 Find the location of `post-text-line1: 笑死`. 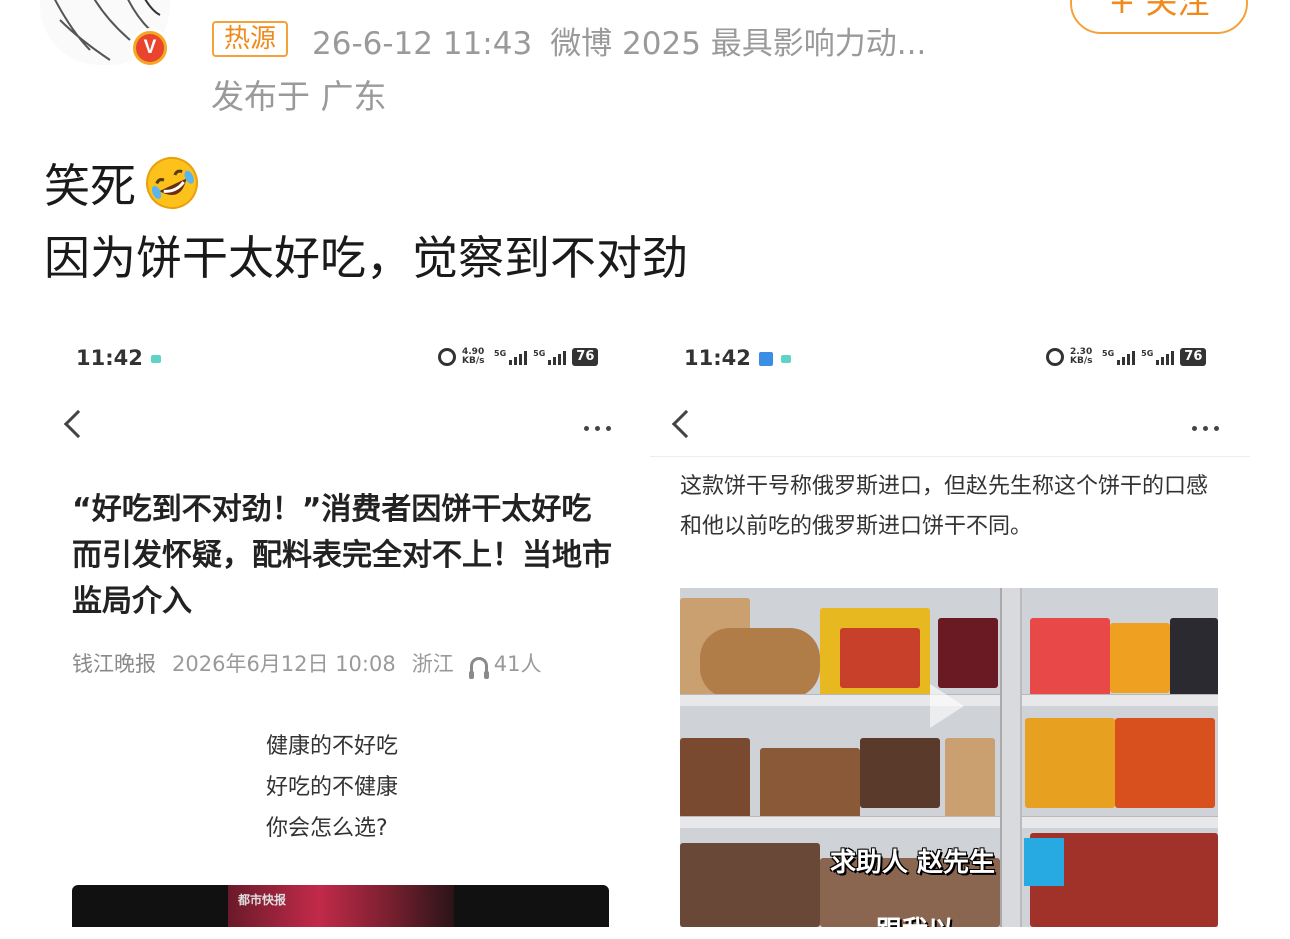

post-text-line1: 笑死 is located at coordinates (122, 183).